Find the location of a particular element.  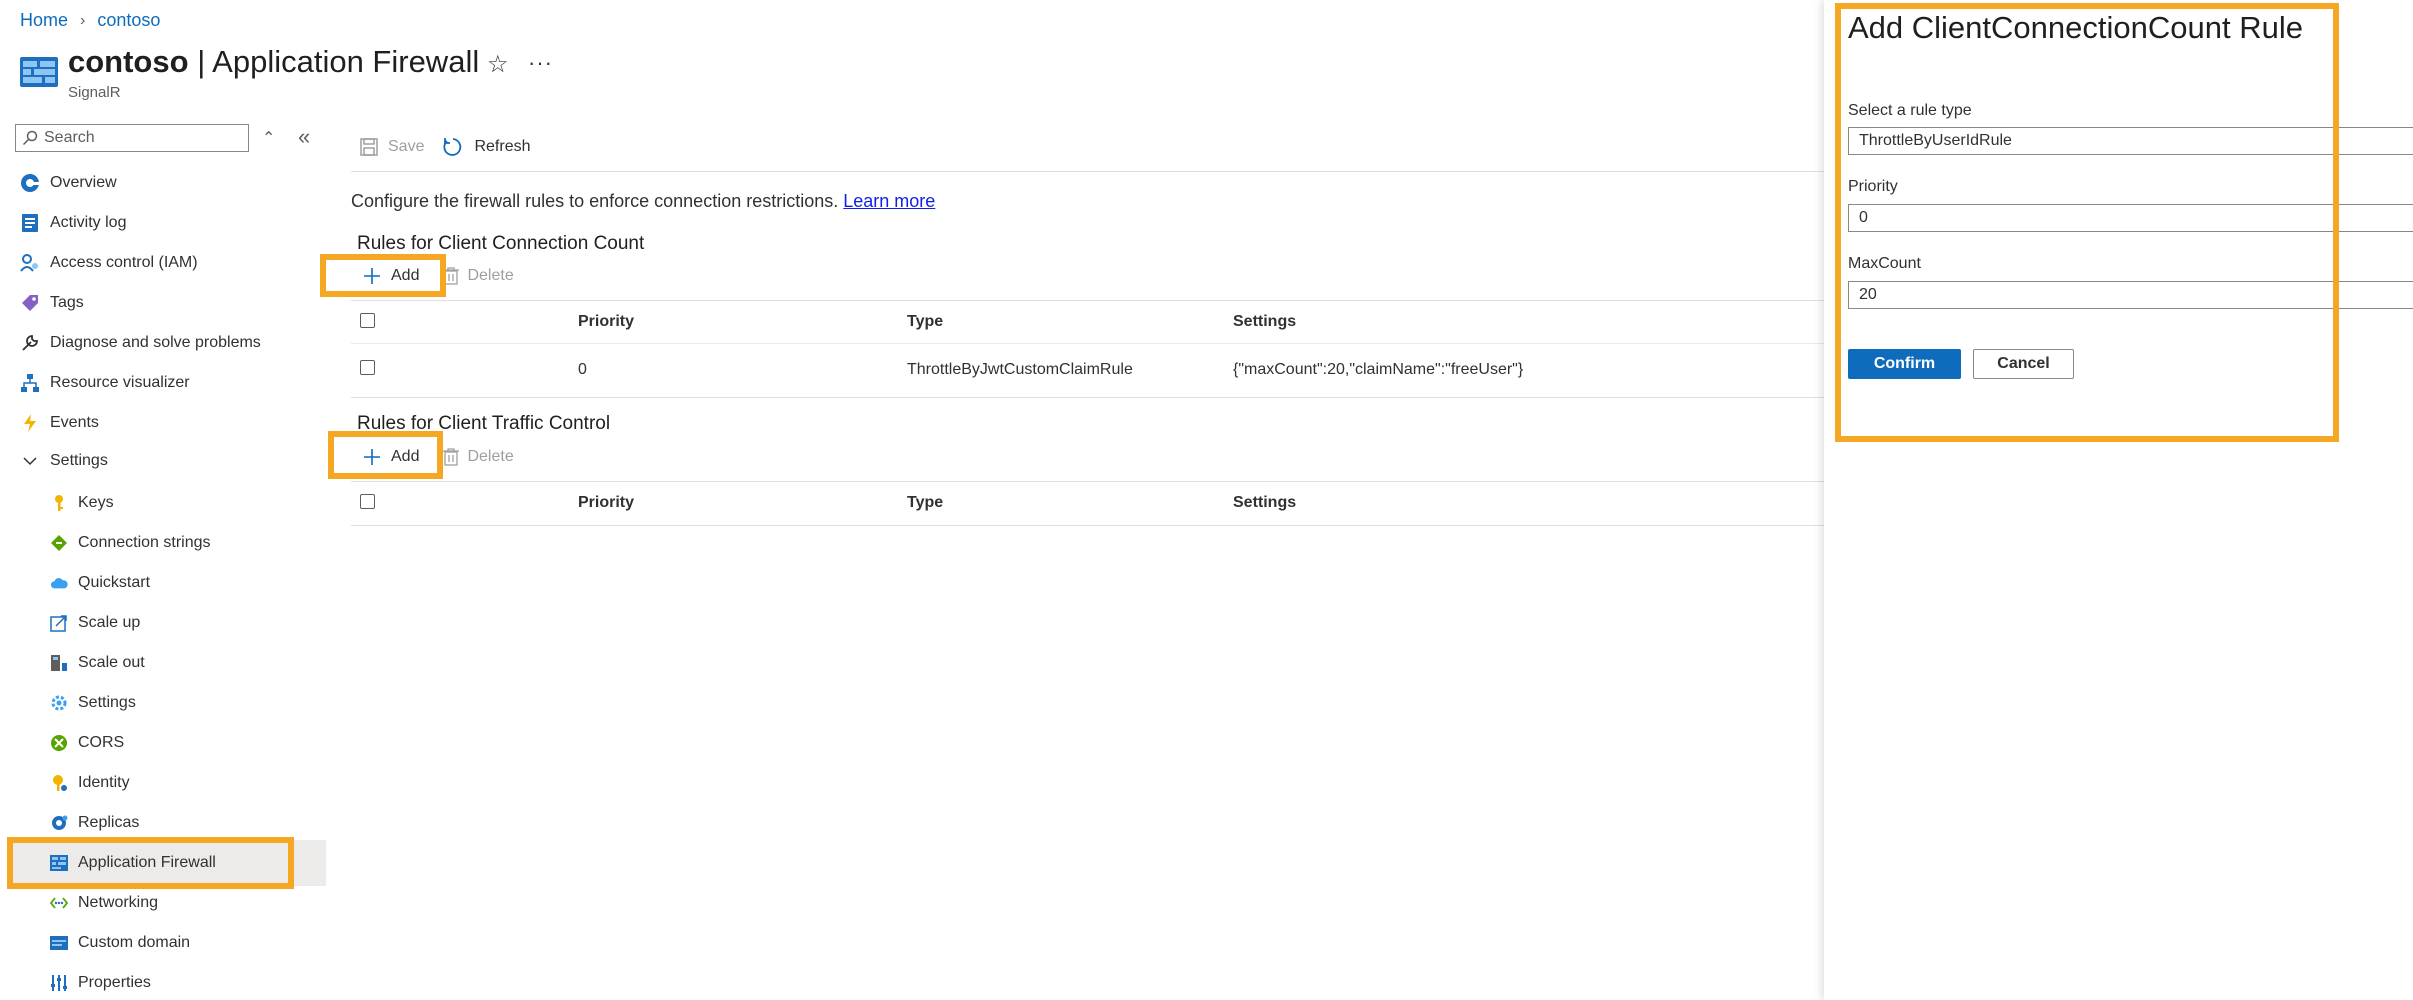

sidebar-item-label: Activity log is located at coordinates (88, 222).